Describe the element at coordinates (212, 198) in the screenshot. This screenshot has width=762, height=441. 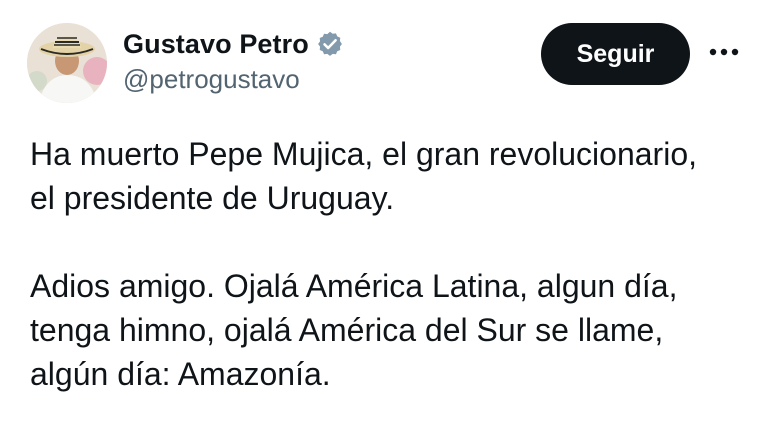
I see `tweet-line: el presidente de Uruguay.` at that location.